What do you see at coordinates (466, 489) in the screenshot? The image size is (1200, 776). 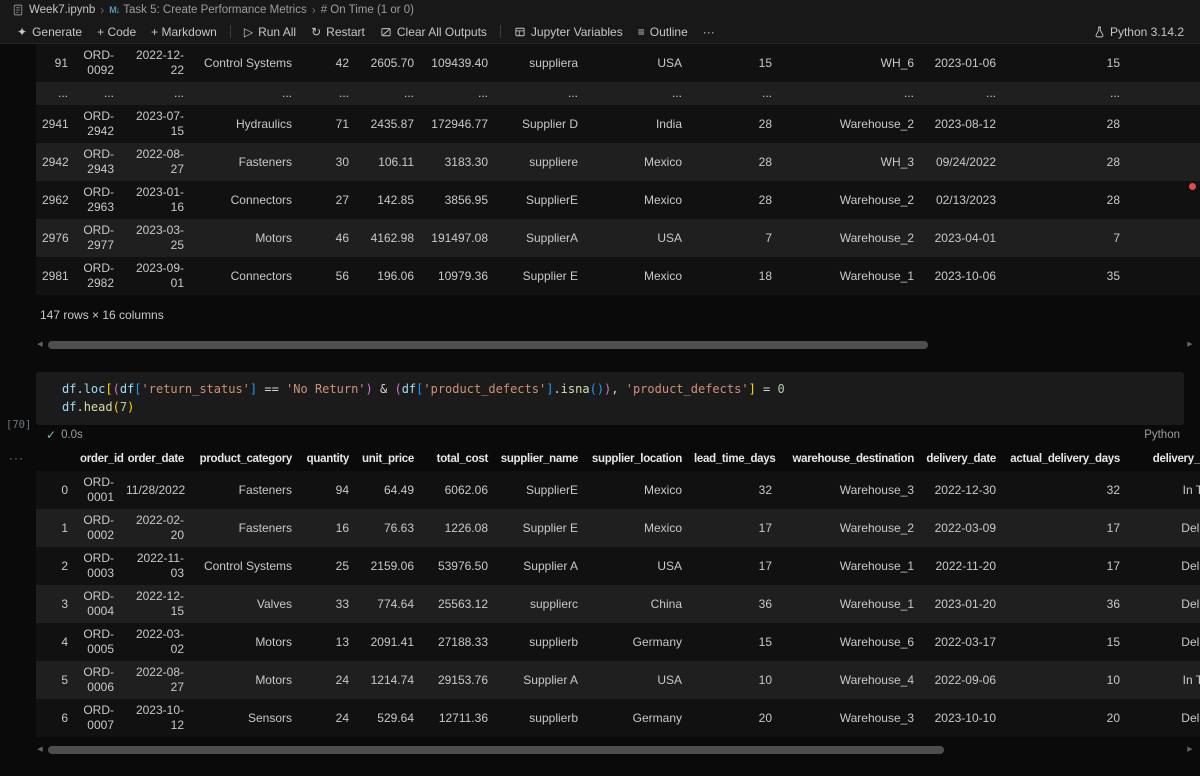 I see `table-cell: 6062.06` at bounding box center [466, 489].